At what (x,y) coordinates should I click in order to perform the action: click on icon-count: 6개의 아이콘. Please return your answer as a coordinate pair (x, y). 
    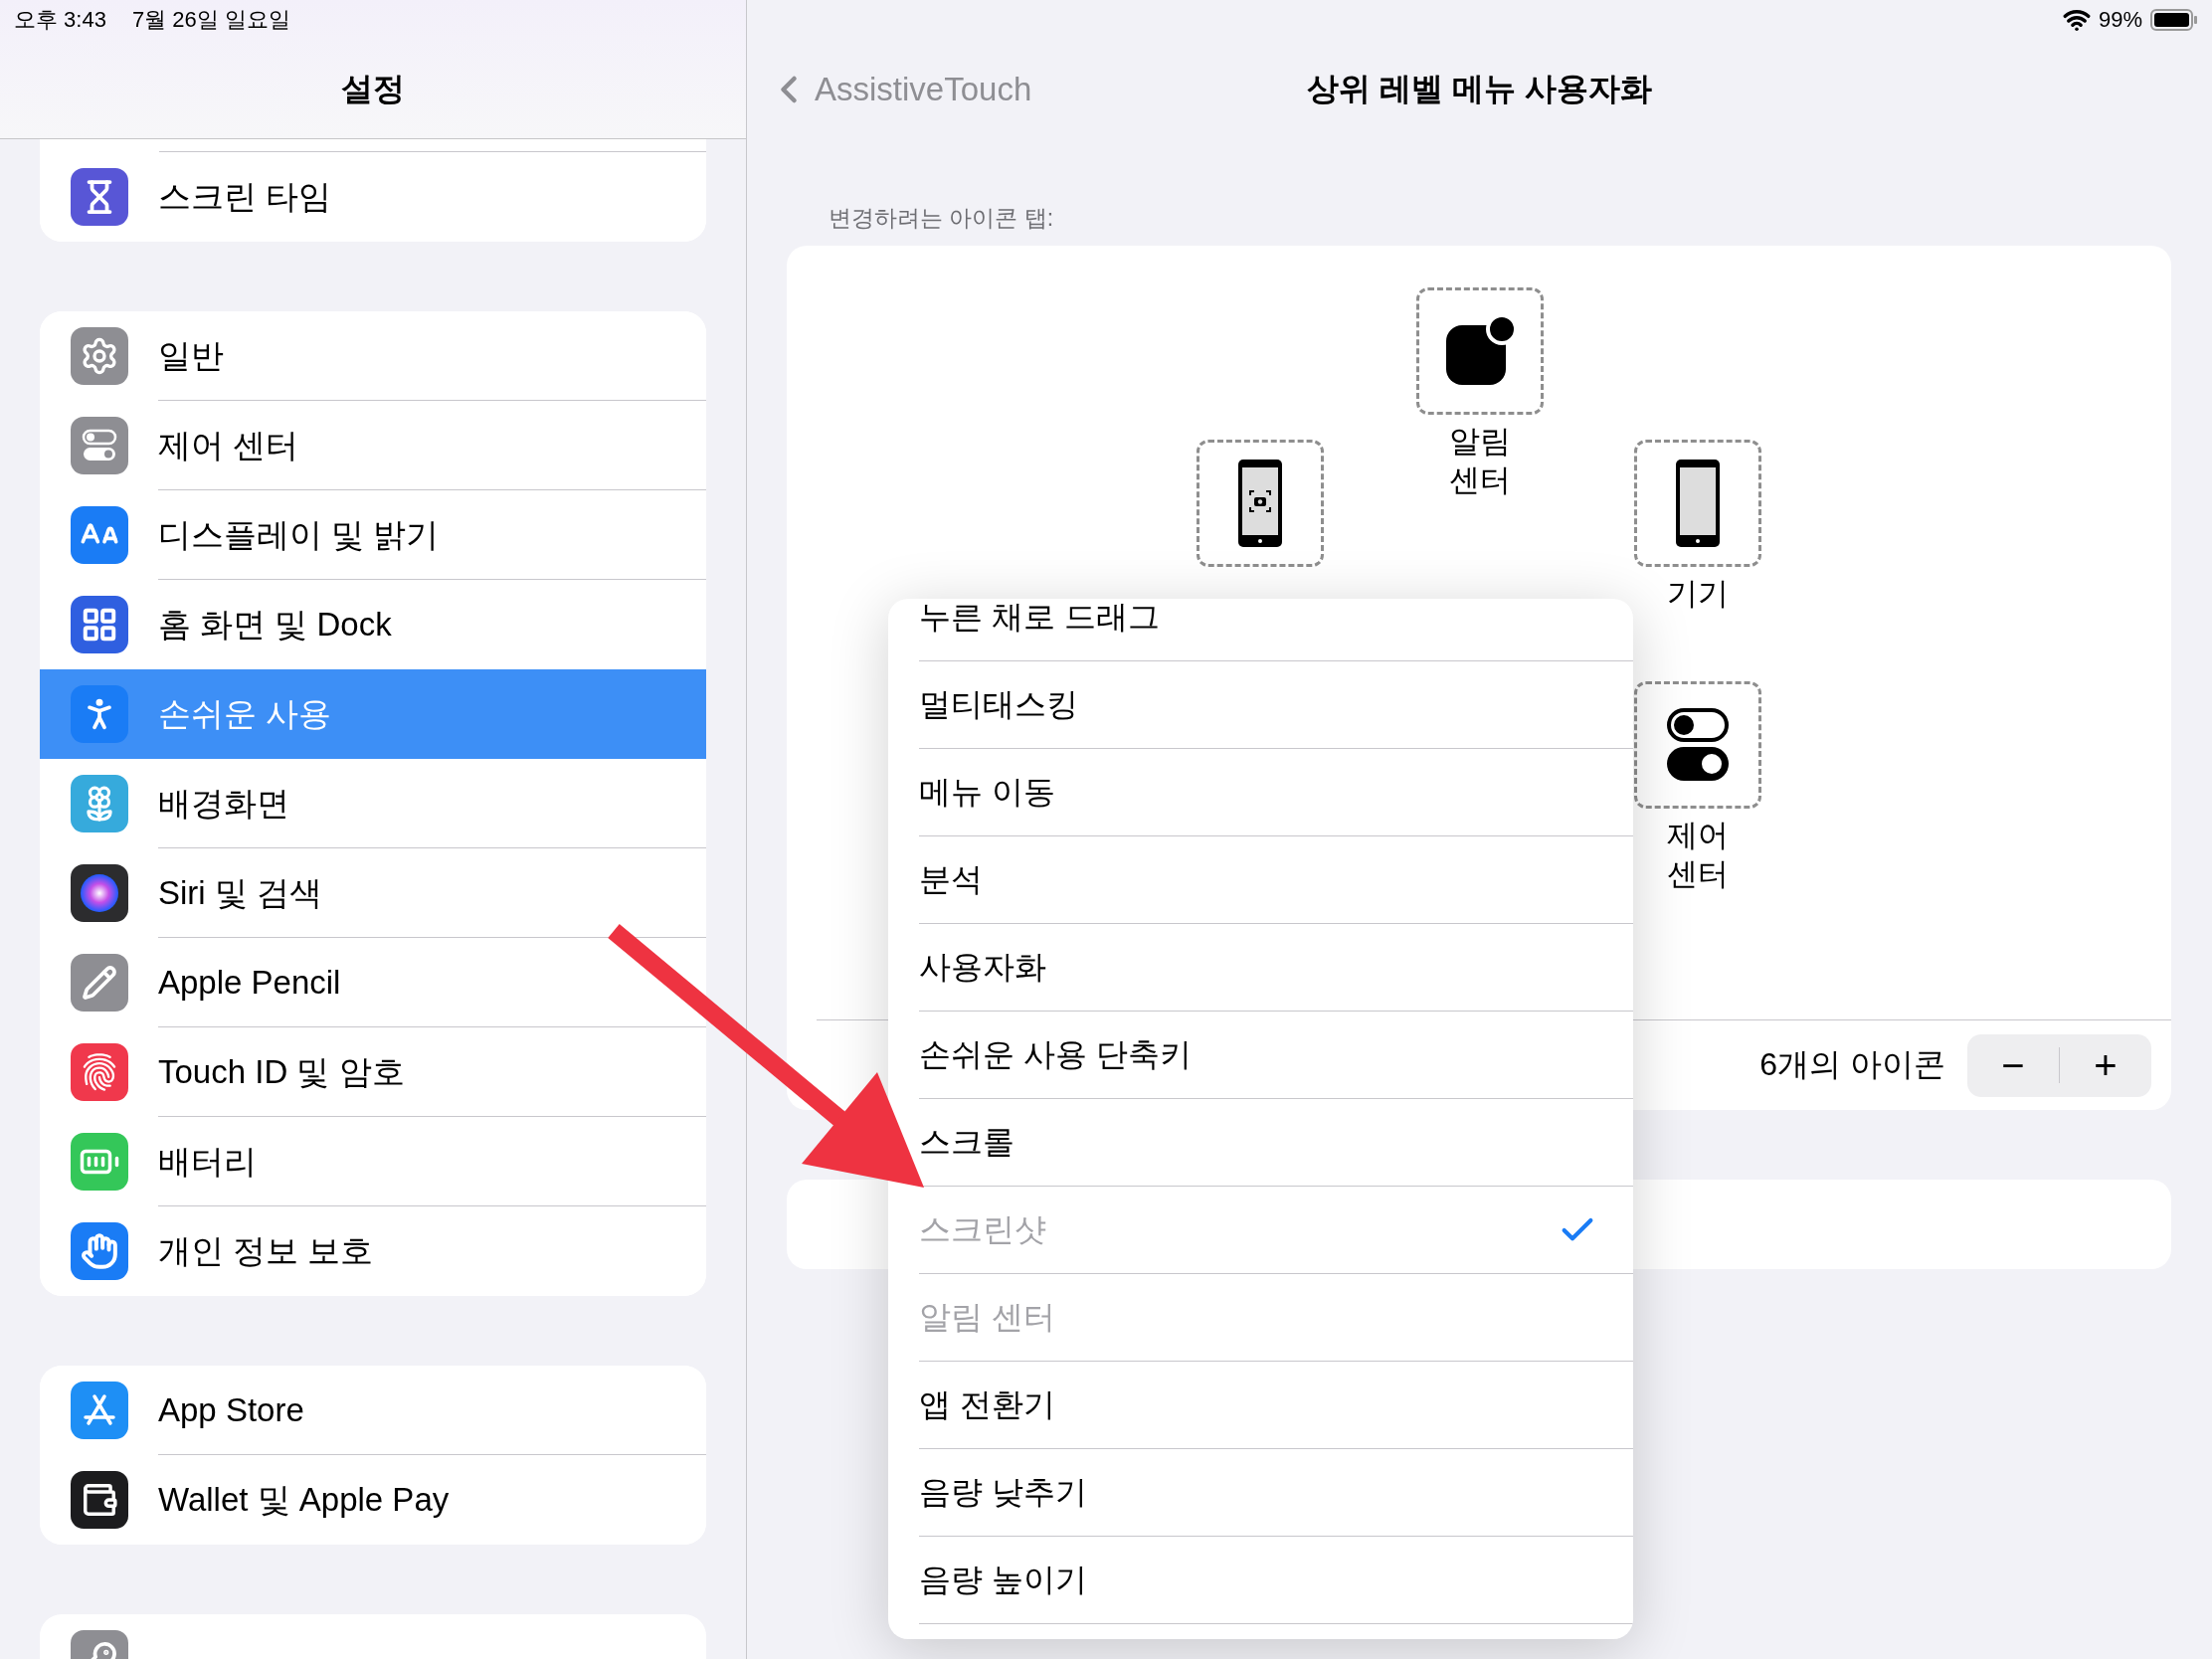
    Looking at the image, I should click on (1852, 1064).